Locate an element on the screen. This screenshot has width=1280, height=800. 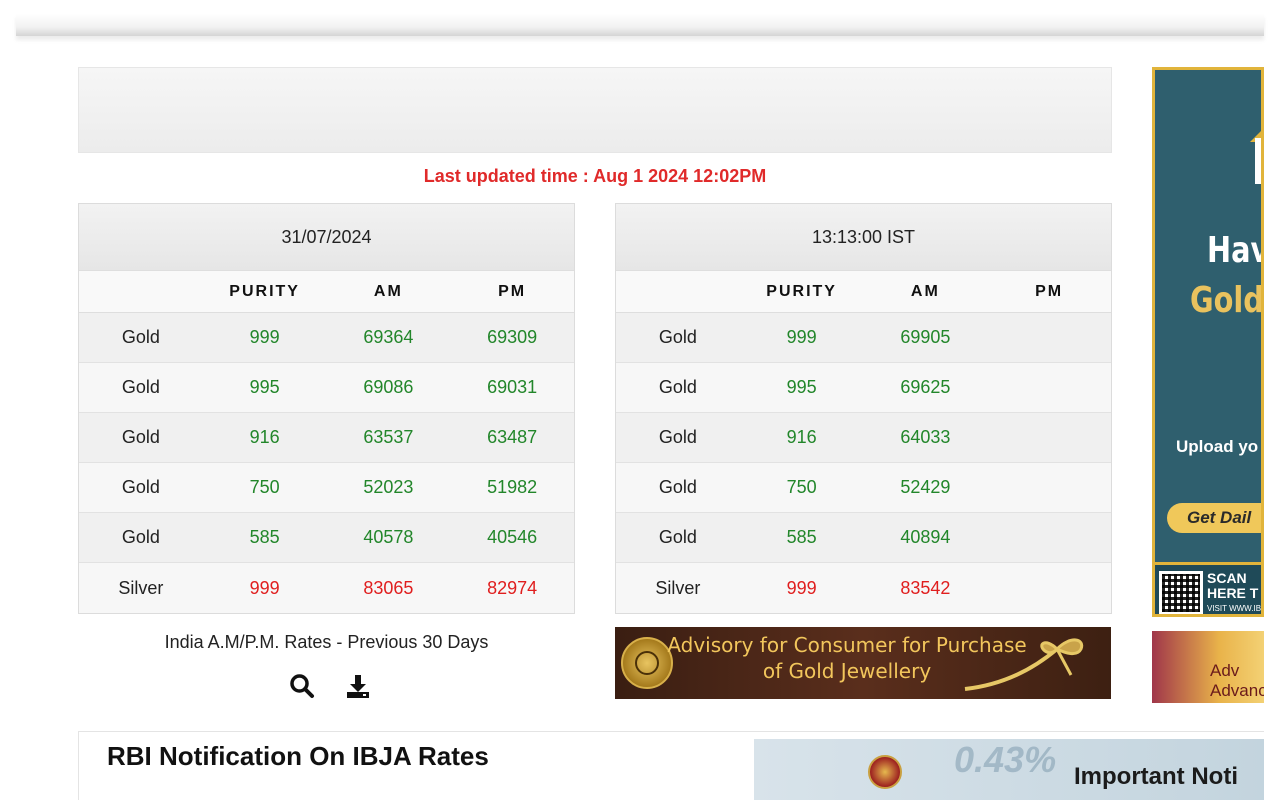
ad-get-daily-button: Get Dail is located at coordinates (1214, 518).